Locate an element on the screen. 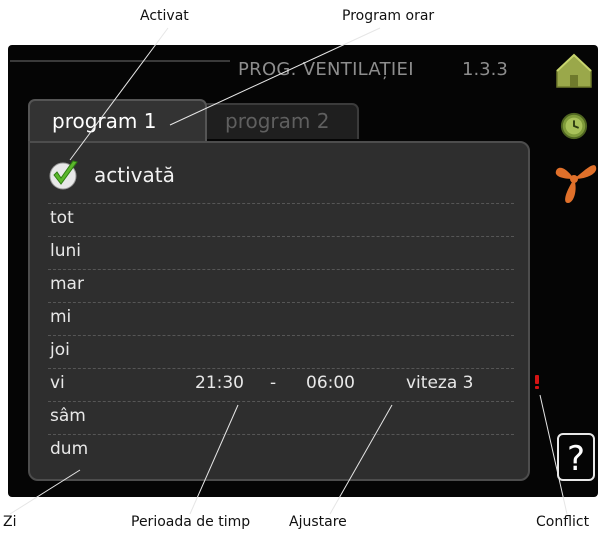 The height and width of the screenshot is (534, 603). leader-schedule is located at coordinates (275, 76).